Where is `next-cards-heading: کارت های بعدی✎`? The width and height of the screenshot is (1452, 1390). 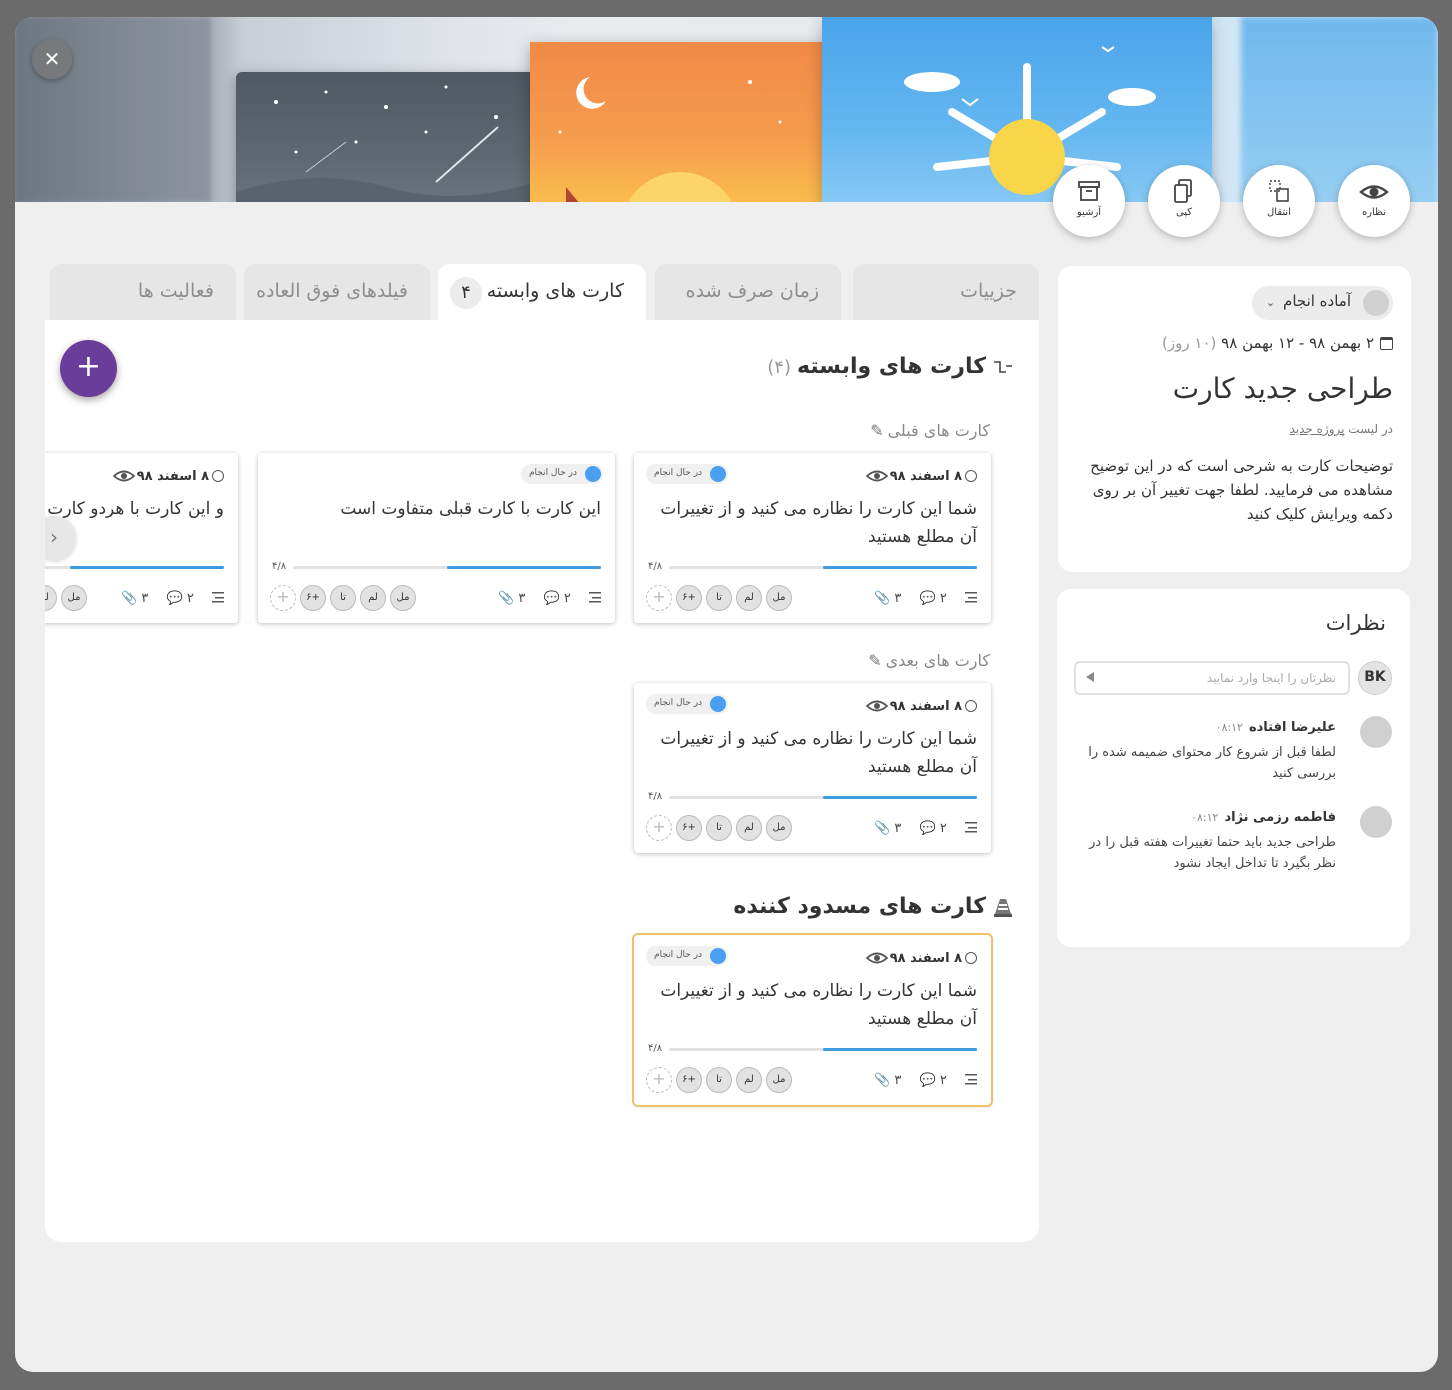 next-cards-heading: کارت های بعدی✎ is located at coordinates (929, 660).